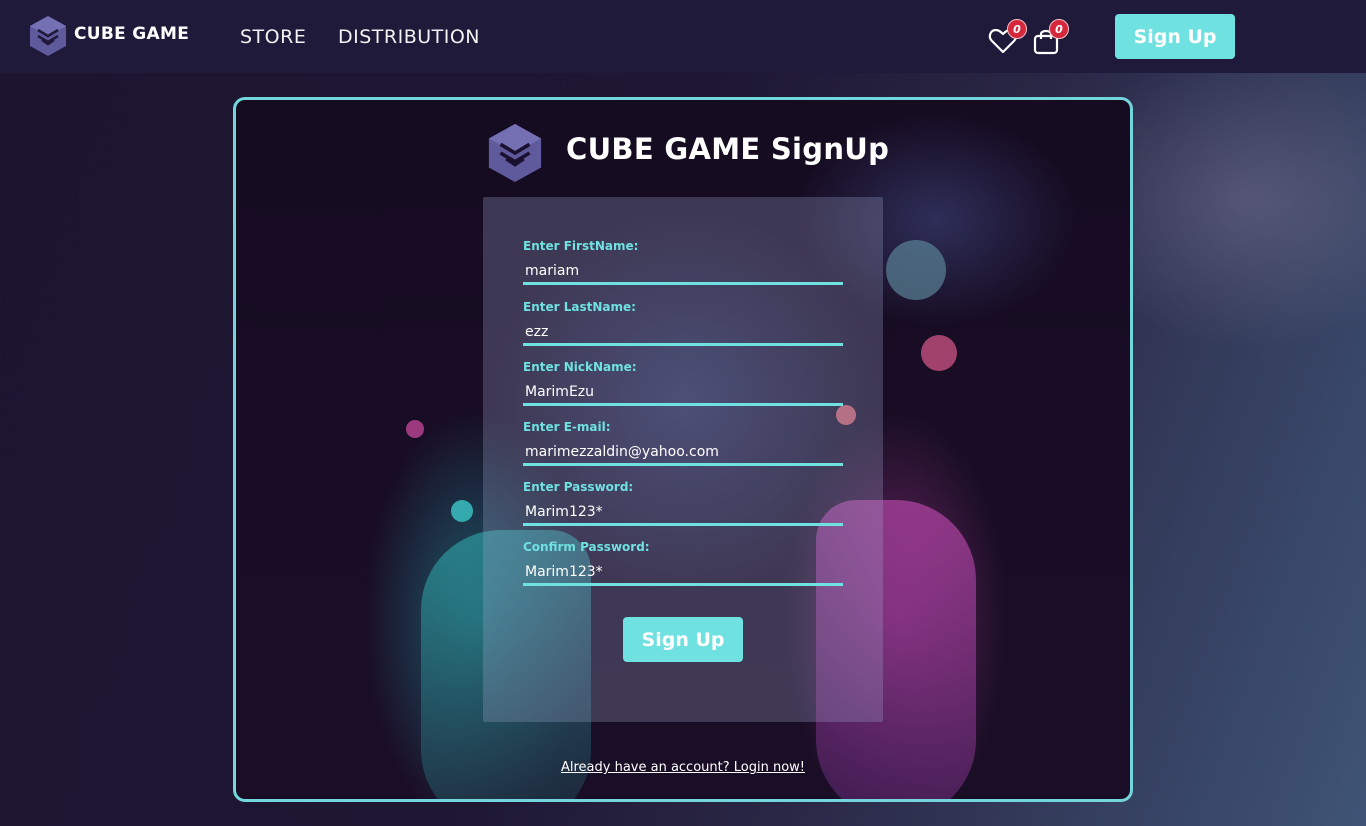 The height and width of the screenshot is (826, 1366). Describe the element at coordinates (1059, 29) in the screenshot. I see `cart-count-badge: 0` at that location.